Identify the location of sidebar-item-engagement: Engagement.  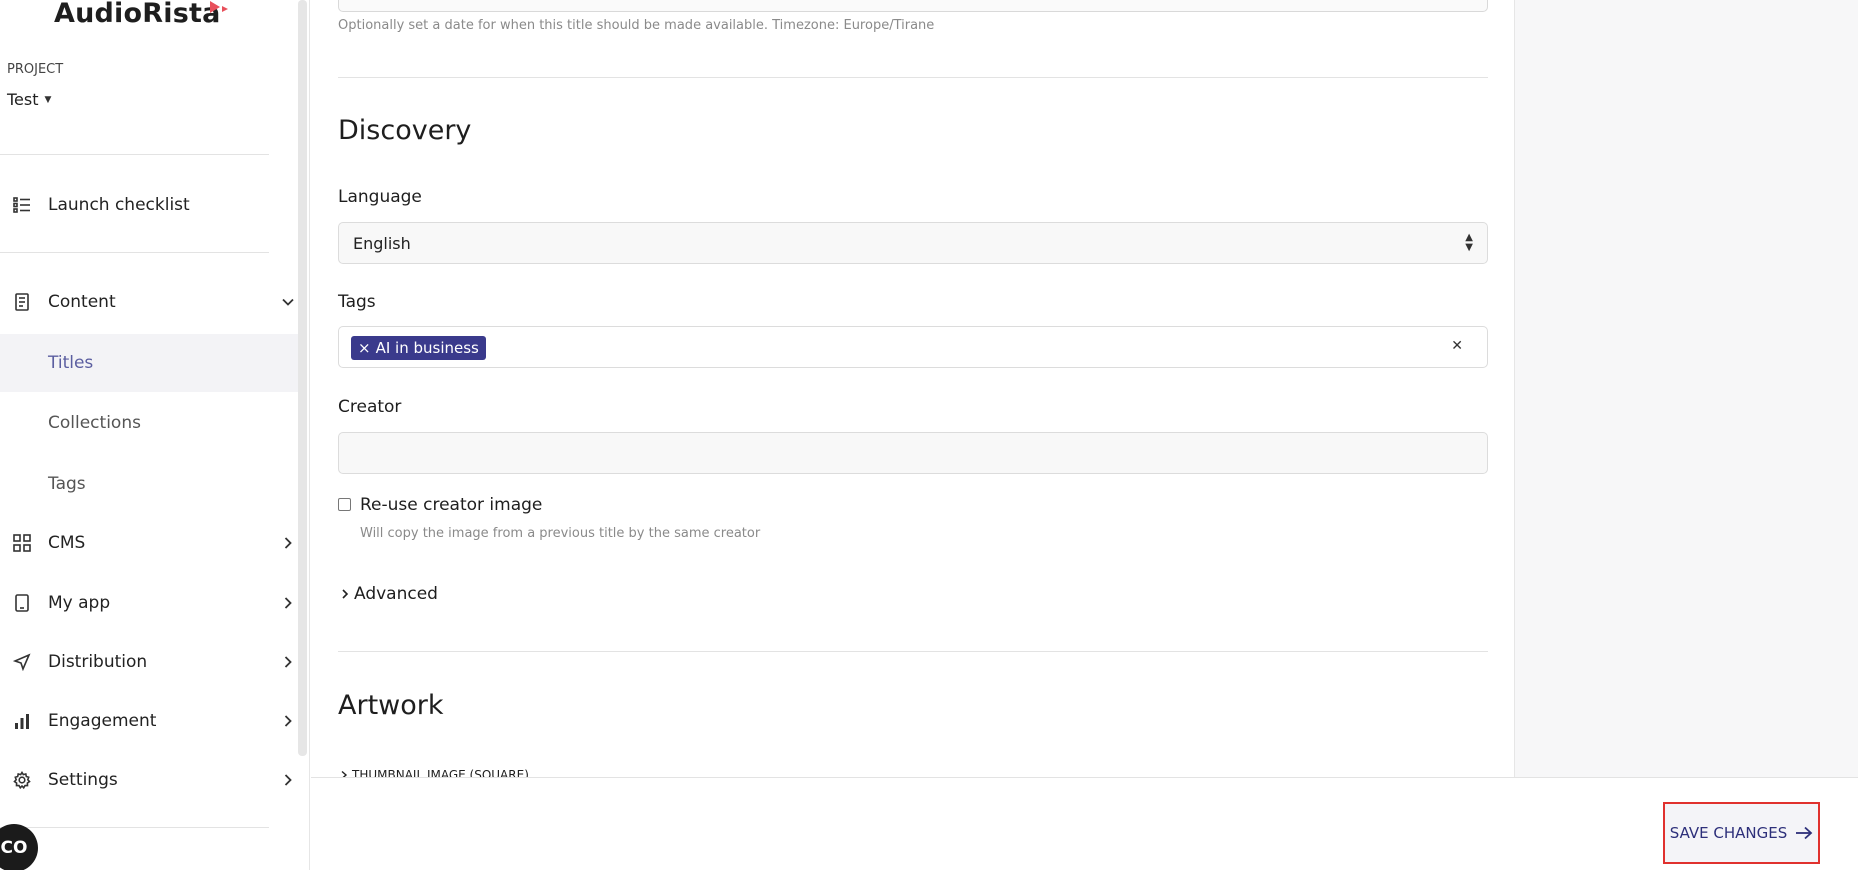
(149, 721).